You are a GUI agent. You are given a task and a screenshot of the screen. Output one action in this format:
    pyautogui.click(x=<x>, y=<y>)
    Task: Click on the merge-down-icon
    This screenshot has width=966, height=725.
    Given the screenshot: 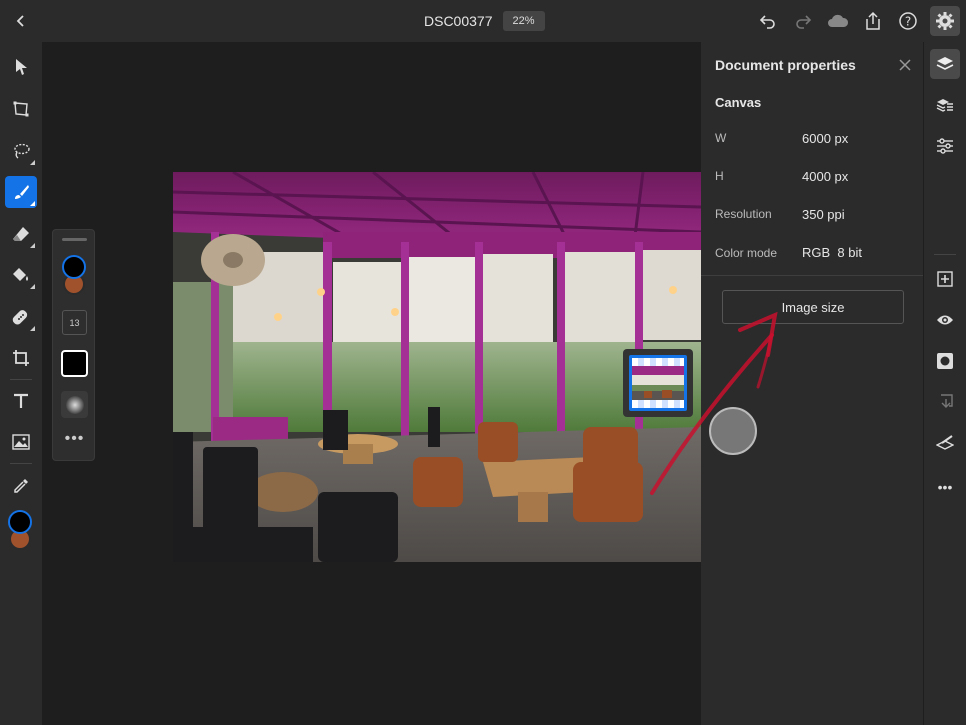 What is the action you would take?
    pyautogui.click(x=947, y=401)
    